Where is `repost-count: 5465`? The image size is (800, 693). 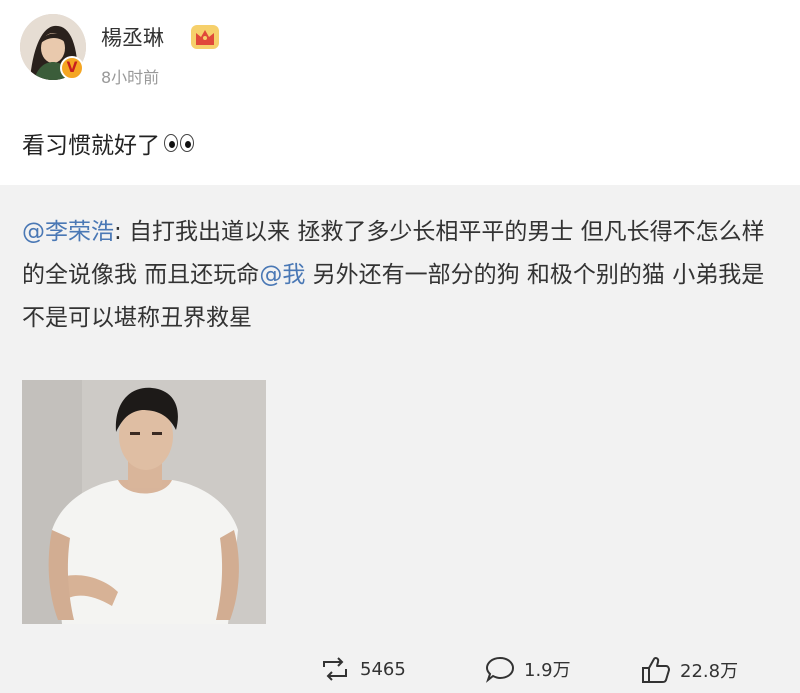
repost-count: 5465 is located at coordinates (383, 669).